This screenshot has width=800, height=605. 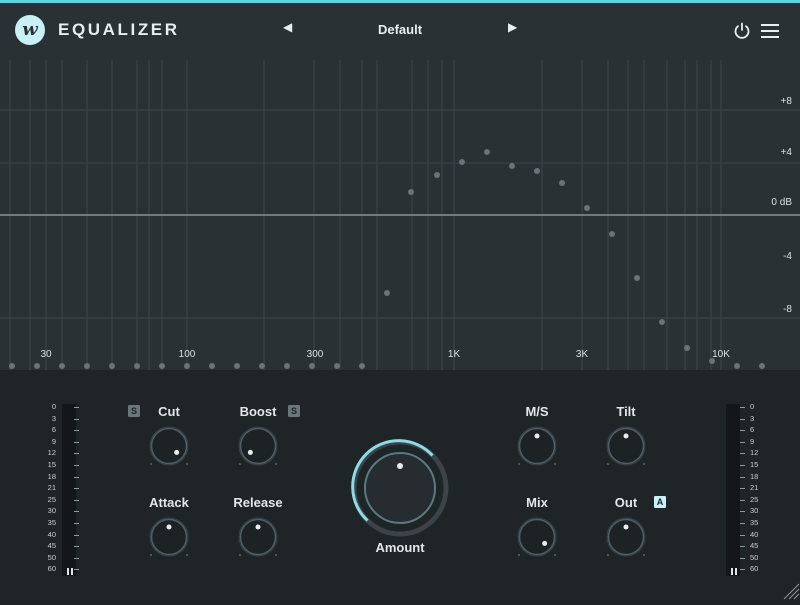 I want to click on out-control: Out A, so click(x=626, y=530).